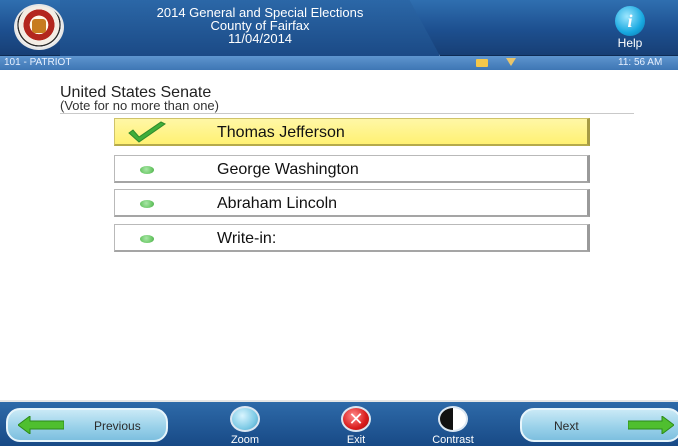 The height and width of the screenshot is (446, 678). Describe the element at coordinates (640, 62) in the screenshot. I see `clock: 11: 56 AM` at that location.